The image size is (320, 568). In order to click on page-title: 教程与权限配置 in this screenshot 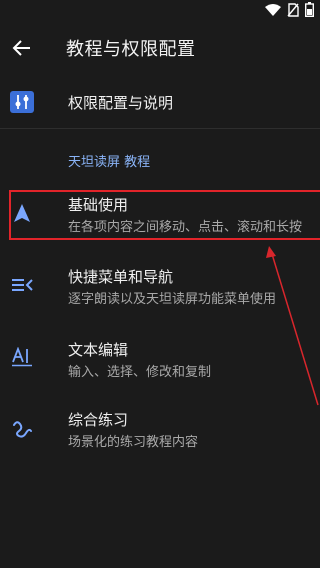, I will do `click(131, 49)`.